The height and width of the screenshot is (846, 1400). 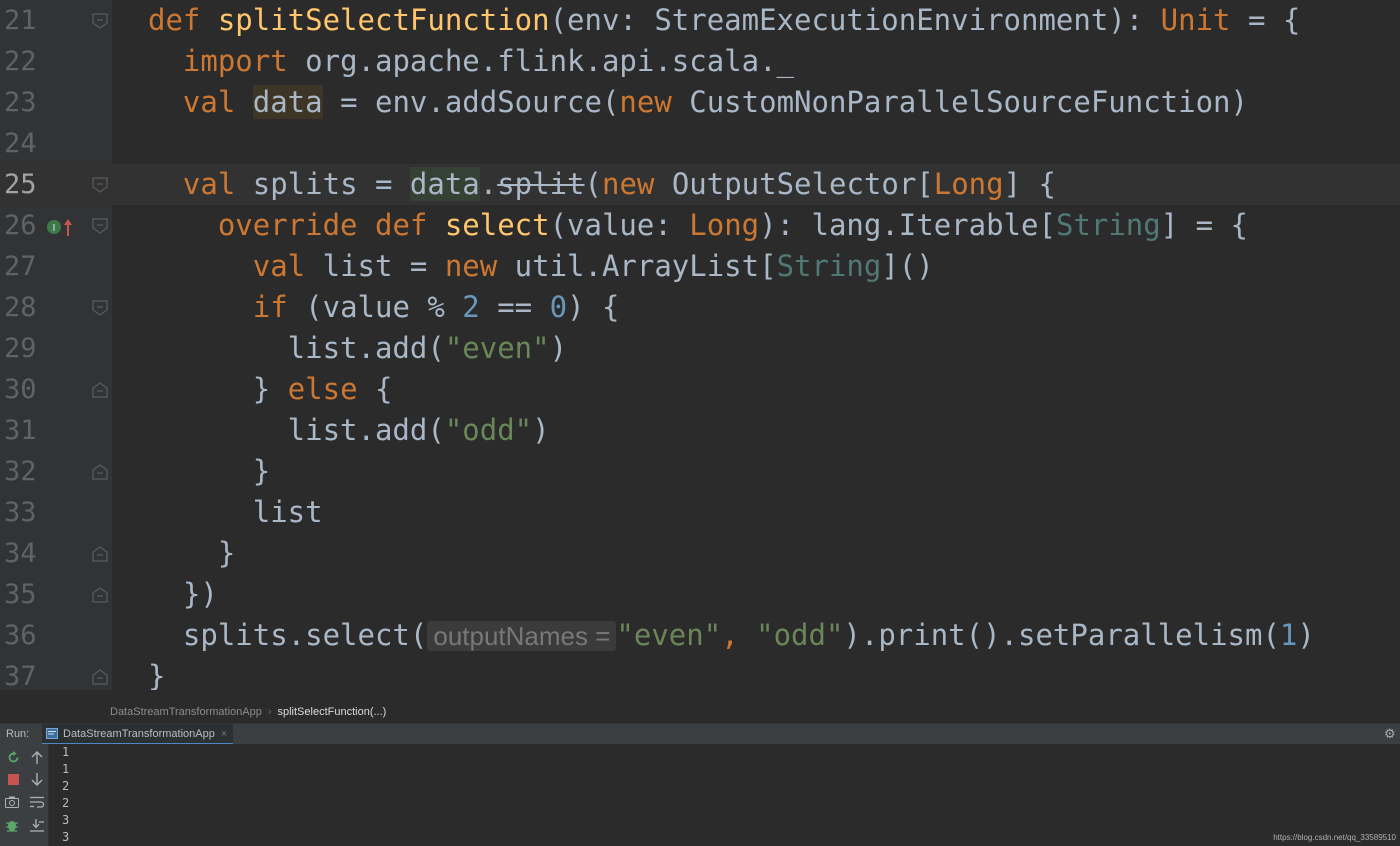 What do you see at coordinates (384, 389) in the screenshot?
I see `code-token: {` at bounding box center [384, 389].